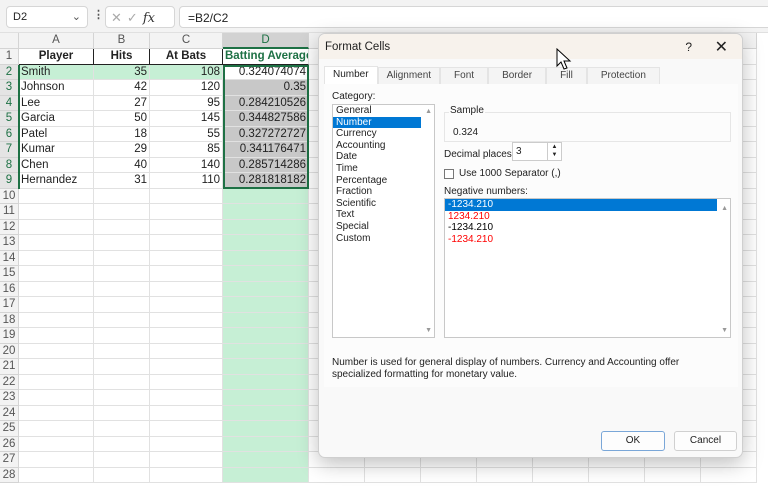 The image size is (768, 486). What do you see at coordinates (186, 475) in the screenshot?
I see `cell-C28` at bounding box center [186, 475].